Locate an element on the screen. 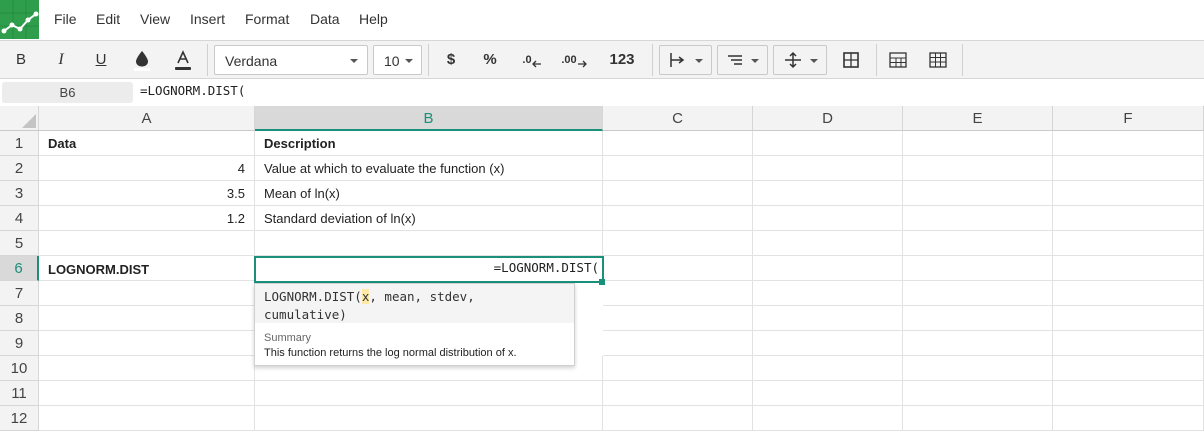  row-header-2: 2 is located at coordinates (19, 168).